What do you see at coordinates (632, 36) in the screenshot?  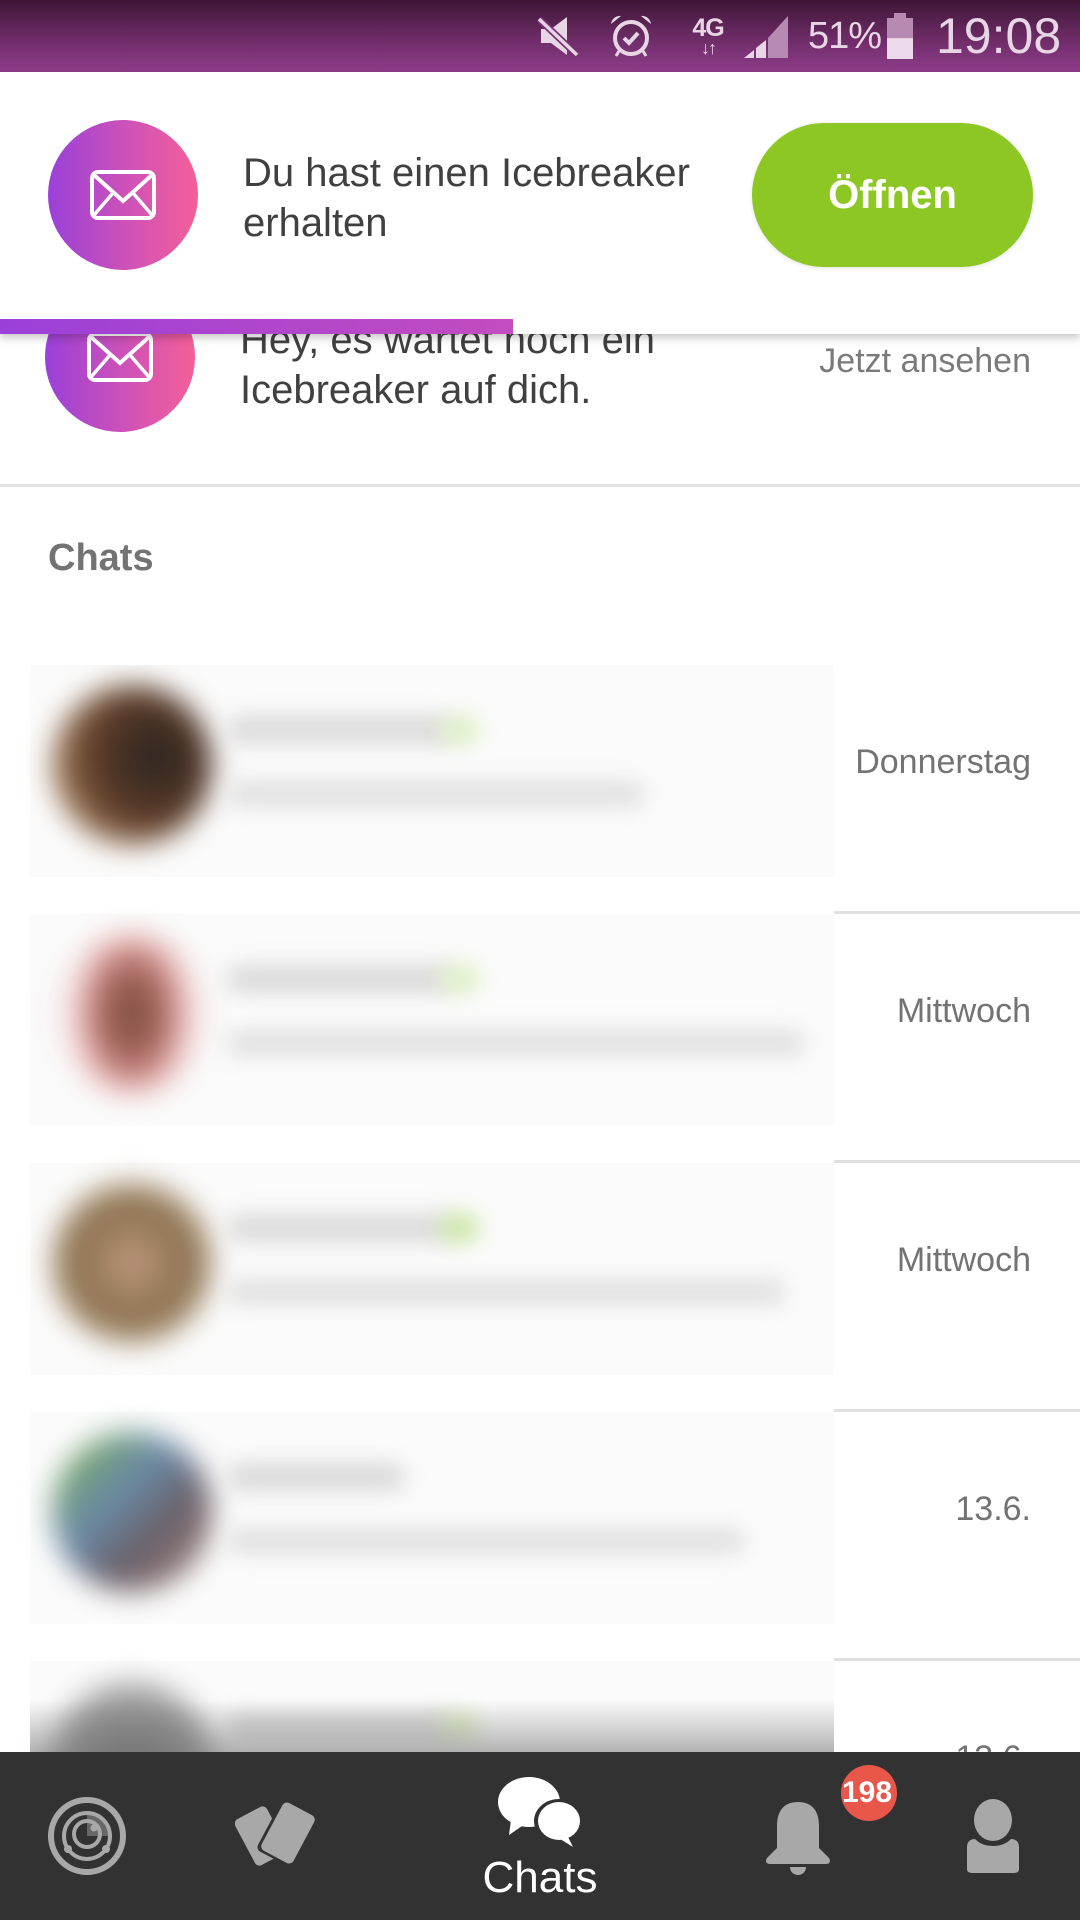 I see `alarm-icon` at bounding box center [632, 36].